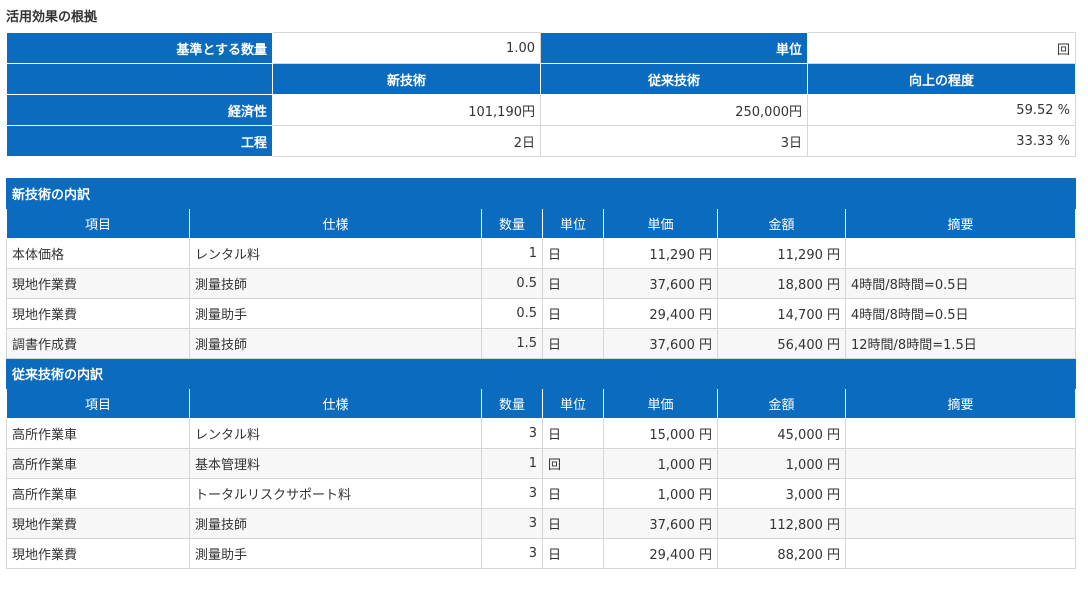 The image size is (1088, 592). I want to click on cell-qty: 1.5, so click(512, 343).